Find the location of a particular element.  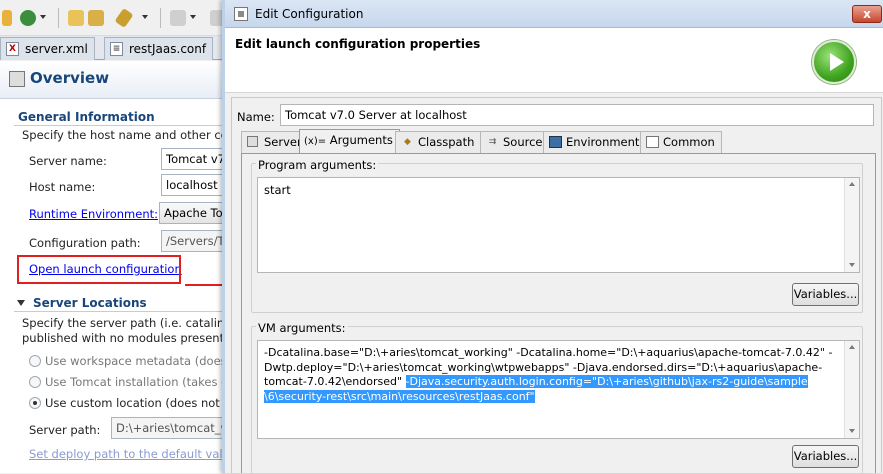

custom-location-label: Use custom location (does not mo is located at coordinates (137, 403).